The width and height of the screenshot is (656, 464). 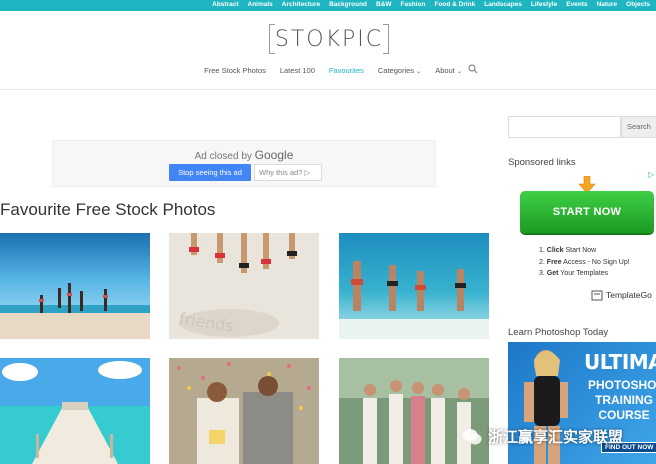 I want to click on template-go-icon, so click(x=597, y=295).